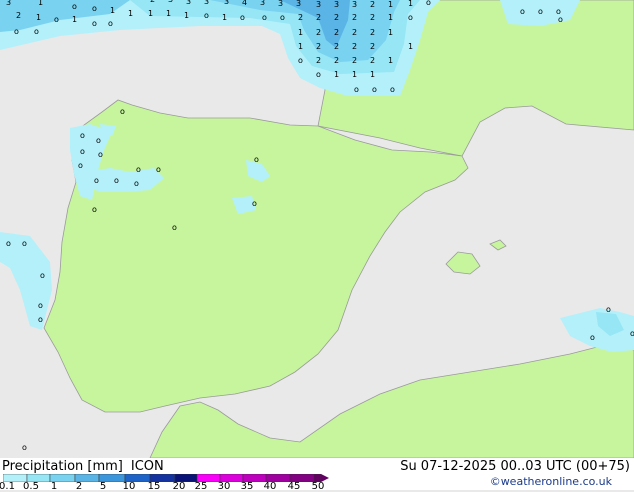 This screenshot has width=634, height=492. Describe the element at coordinates (551, 481) in the screenshot. I see `credit-link: ©weatheronline.co.uk` at that location.